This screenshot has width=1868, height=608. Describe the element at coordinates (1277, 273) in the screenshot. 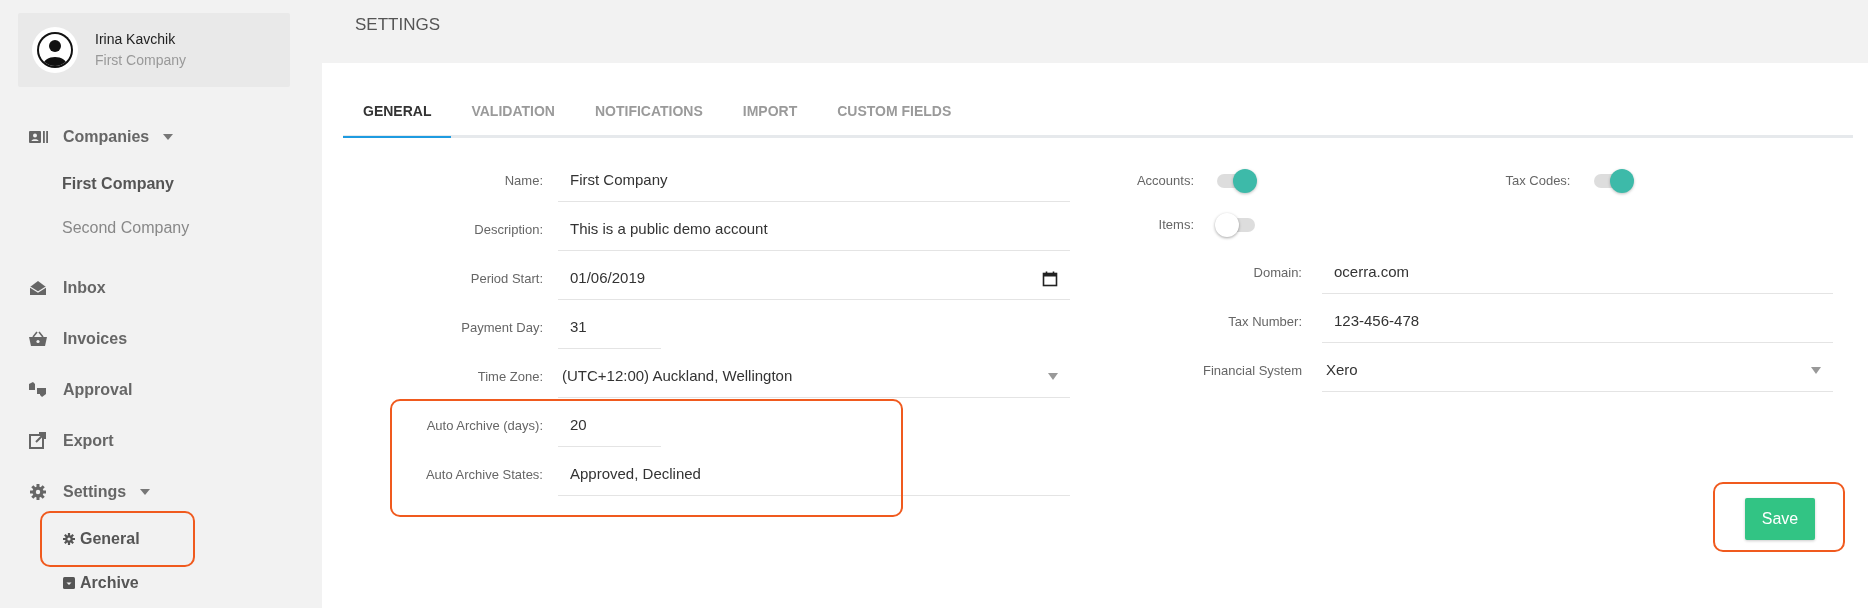

I see `field-label: Domain:` at that location.